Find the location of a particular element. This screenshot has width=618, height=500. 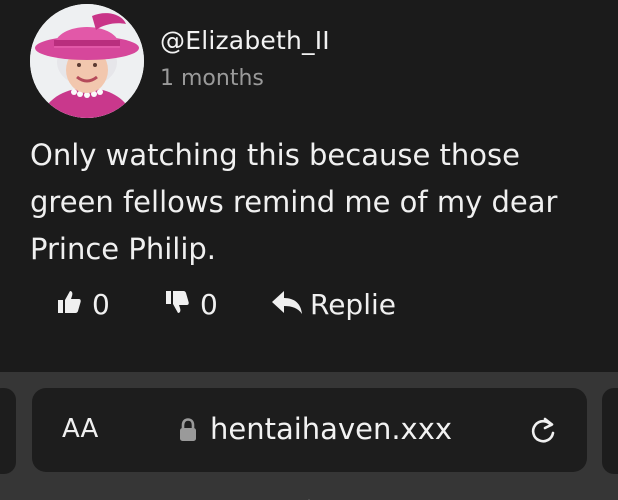

like-count: 0 is located at coordinates (101, 304).